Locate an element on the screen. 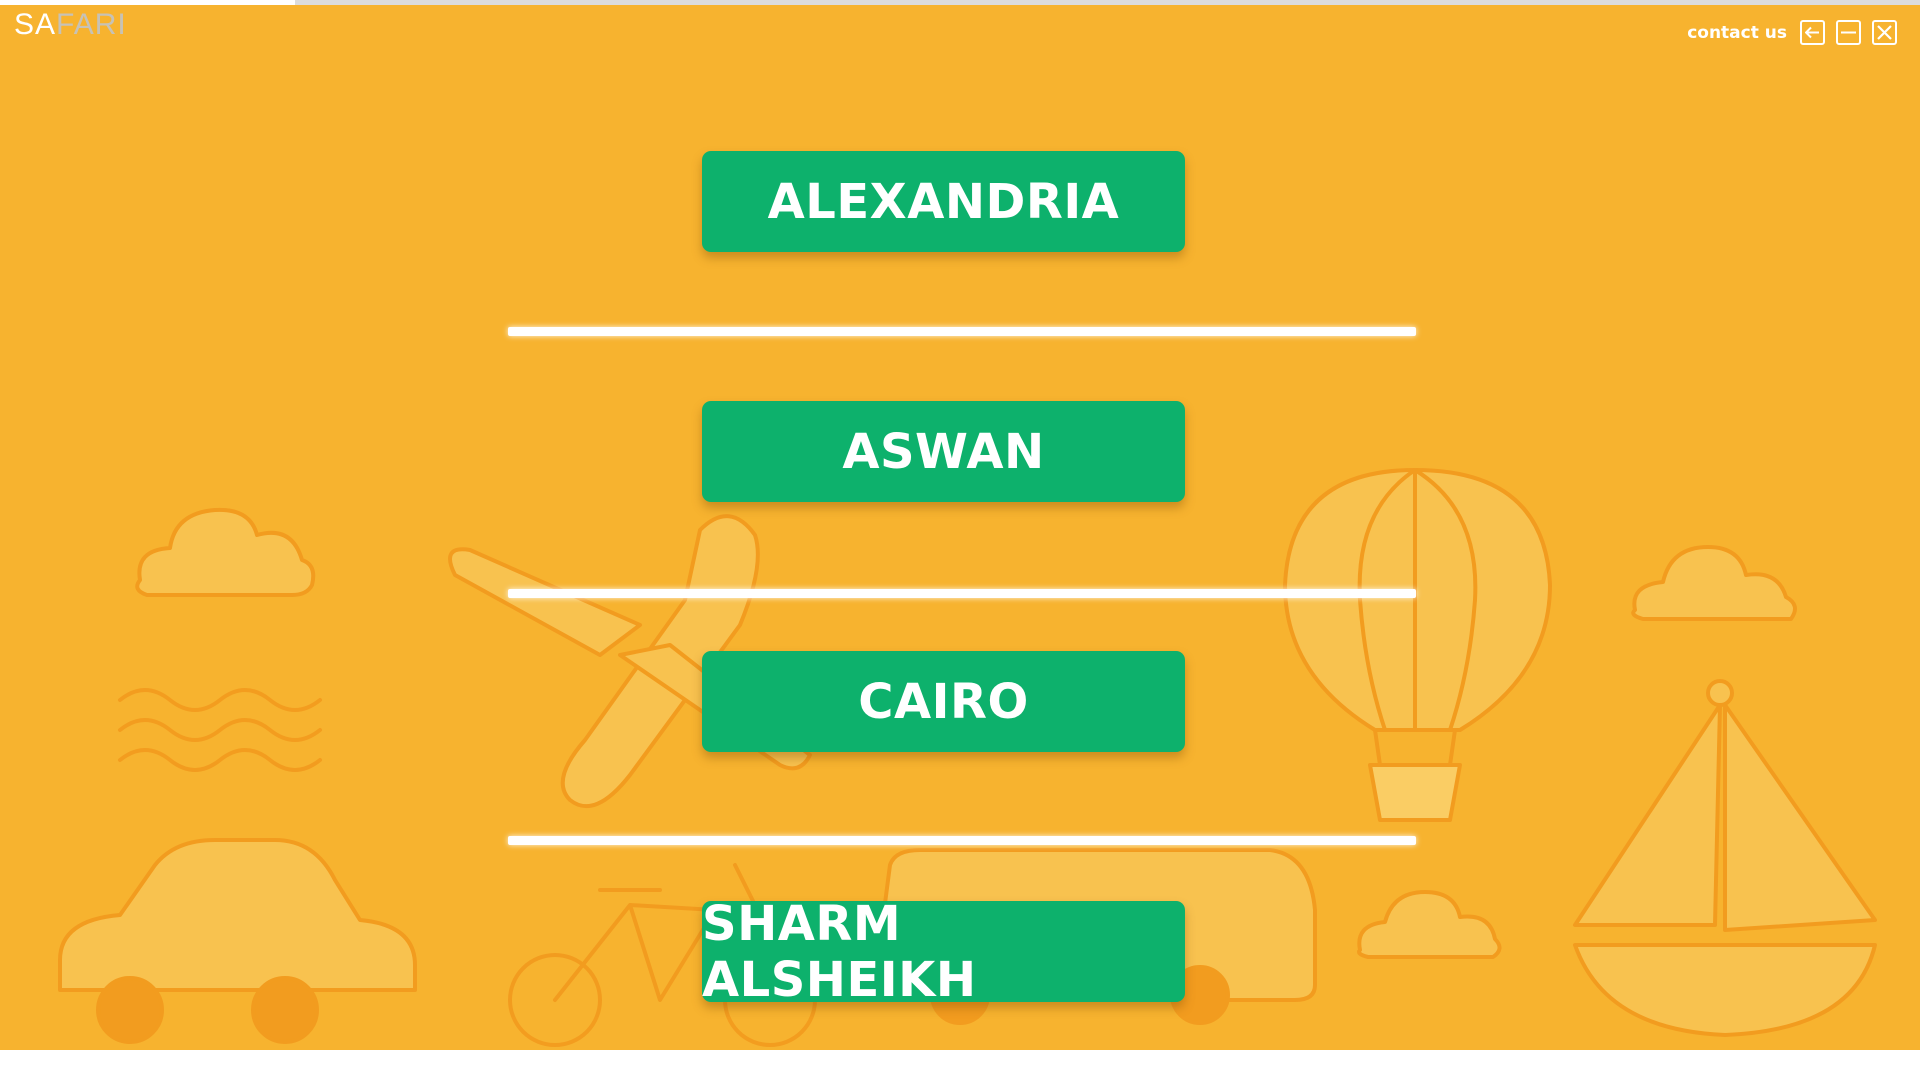  contact-us-link: contact us is located at coordinates (1737, 33).